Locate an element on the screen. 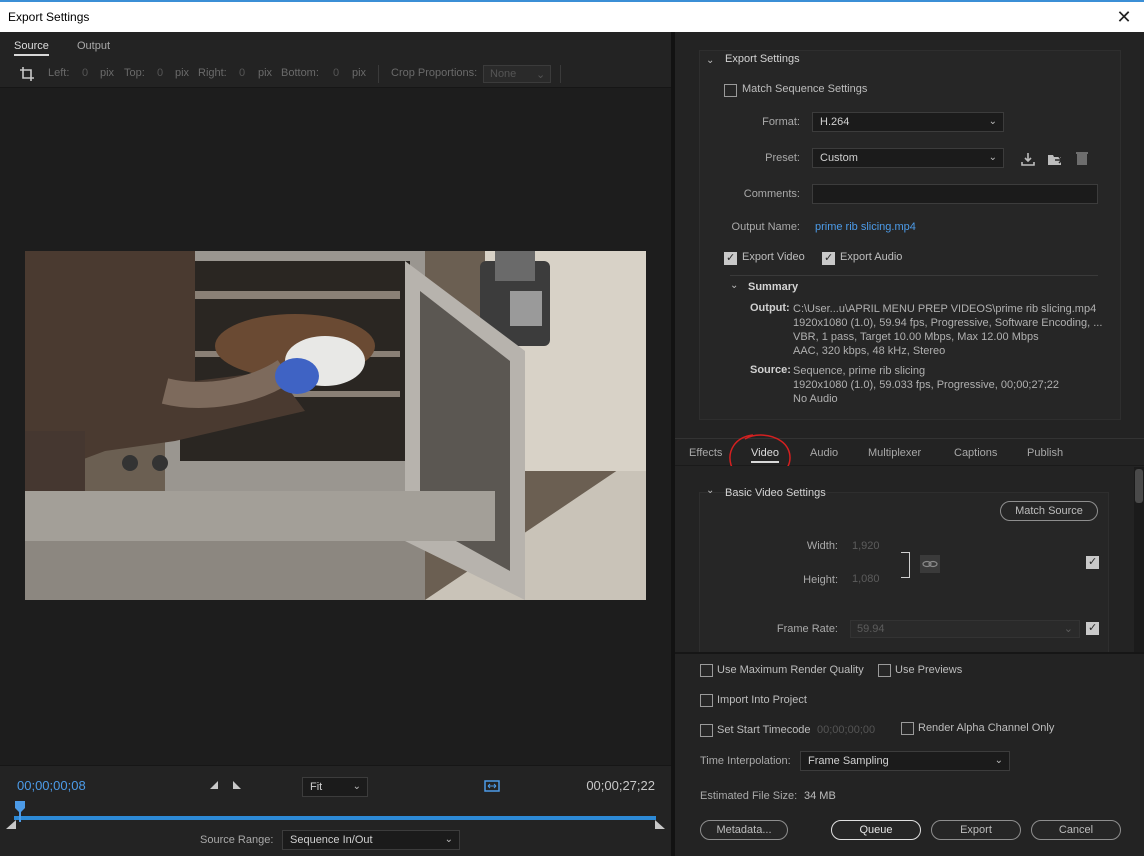 Image resolution: width=1144 pixels, height=856 pixels. summary-source-line: No Audio is located at coordinates (815, 399).